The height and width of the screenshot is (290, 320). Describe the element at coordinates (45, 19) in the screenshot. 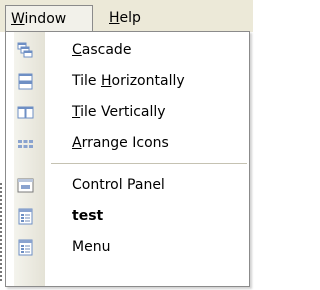

I see `menu-window-label-post: indow` at that location.